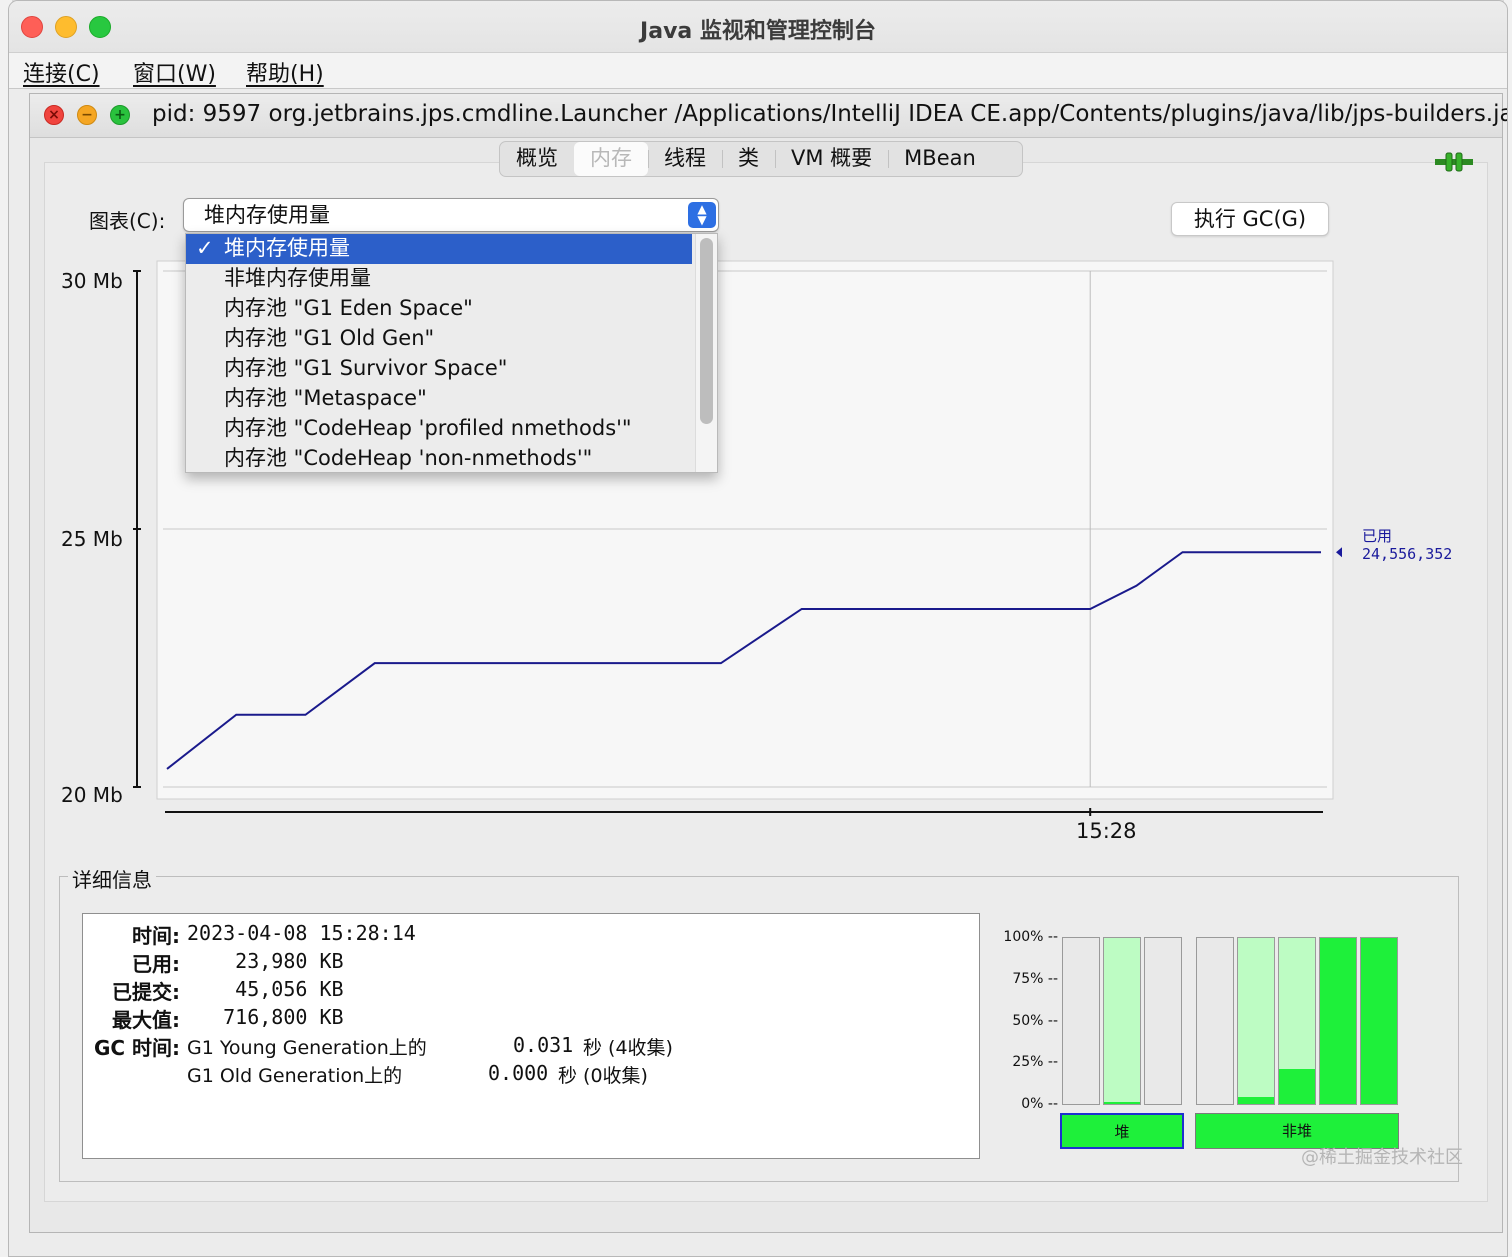 Image resolution: width=1512 pixels, height=1257 pixels. I want to click on dropdown-option: 内存池 "G1 Survivor Space", so click(439, 369).